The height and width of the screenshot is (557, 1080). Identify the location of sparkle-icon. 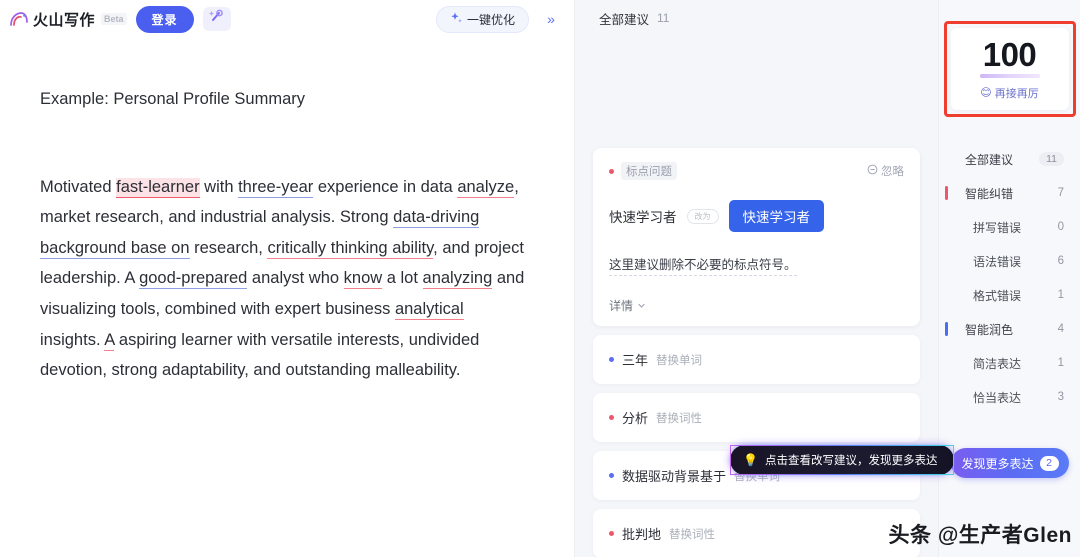
(456, 19).